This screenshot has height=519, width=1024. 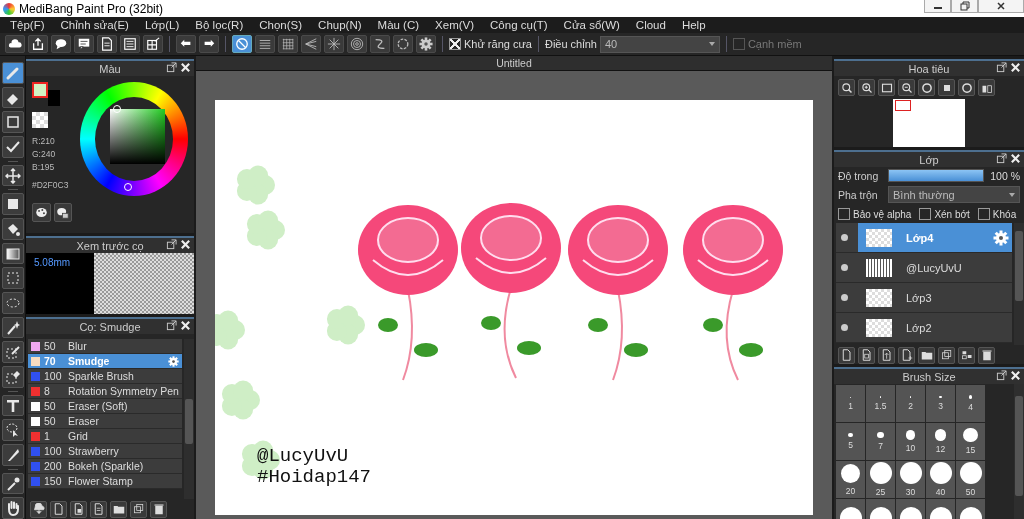 What do you see at coordinates (910, 479) in the screenshot?
I see `brush-size-option: 30` at bounding box center [910, 479].